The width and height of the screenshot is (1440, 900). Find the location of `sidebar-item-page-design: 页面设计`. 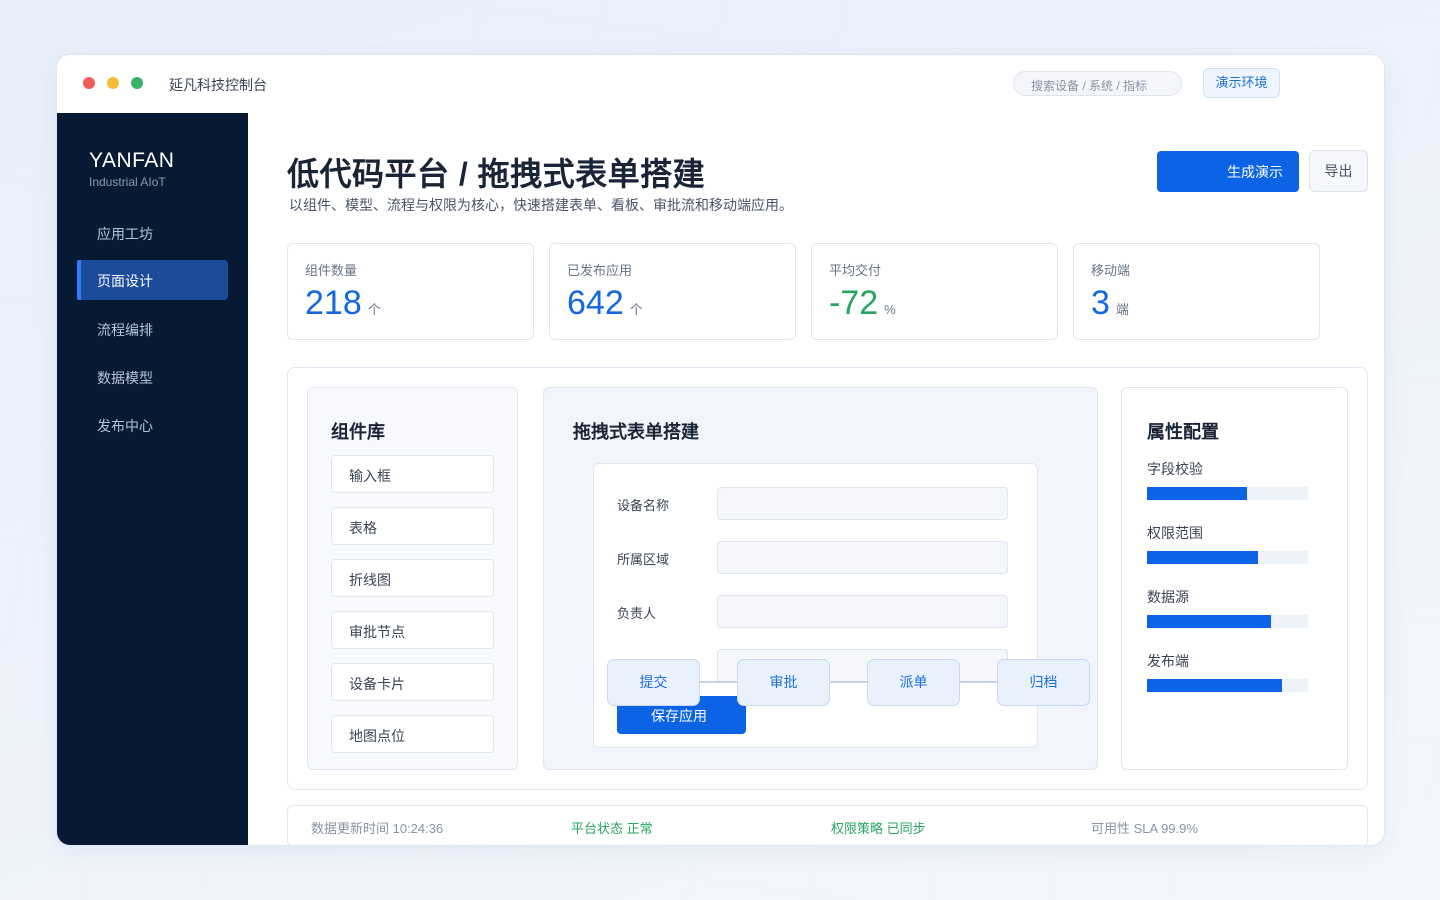

sidebar-item-page-design: 页面设计 is located at coordinates (152, 280).